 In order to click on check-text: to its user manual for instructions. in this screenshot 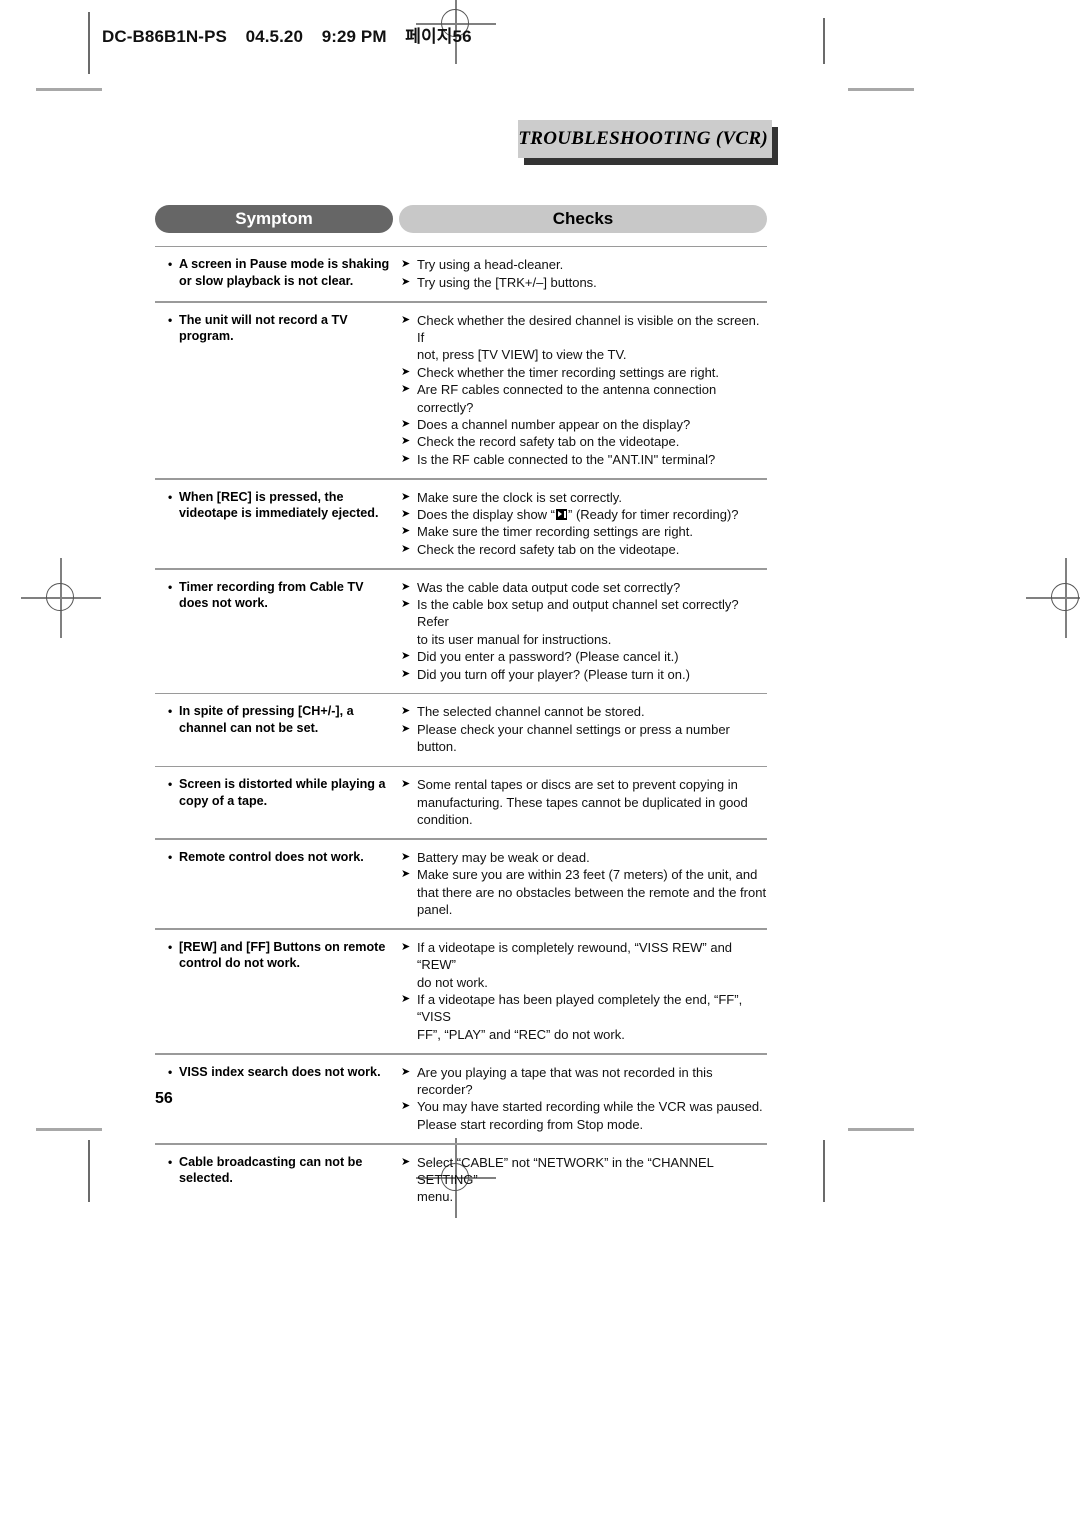, I will do `click(514, 639)`.